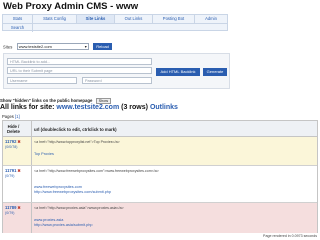 This screenshot has width=320, height=240. Describe the element at coordinates (115, 27) in the screenshot. I see `nav-row-2: Search` at that location.